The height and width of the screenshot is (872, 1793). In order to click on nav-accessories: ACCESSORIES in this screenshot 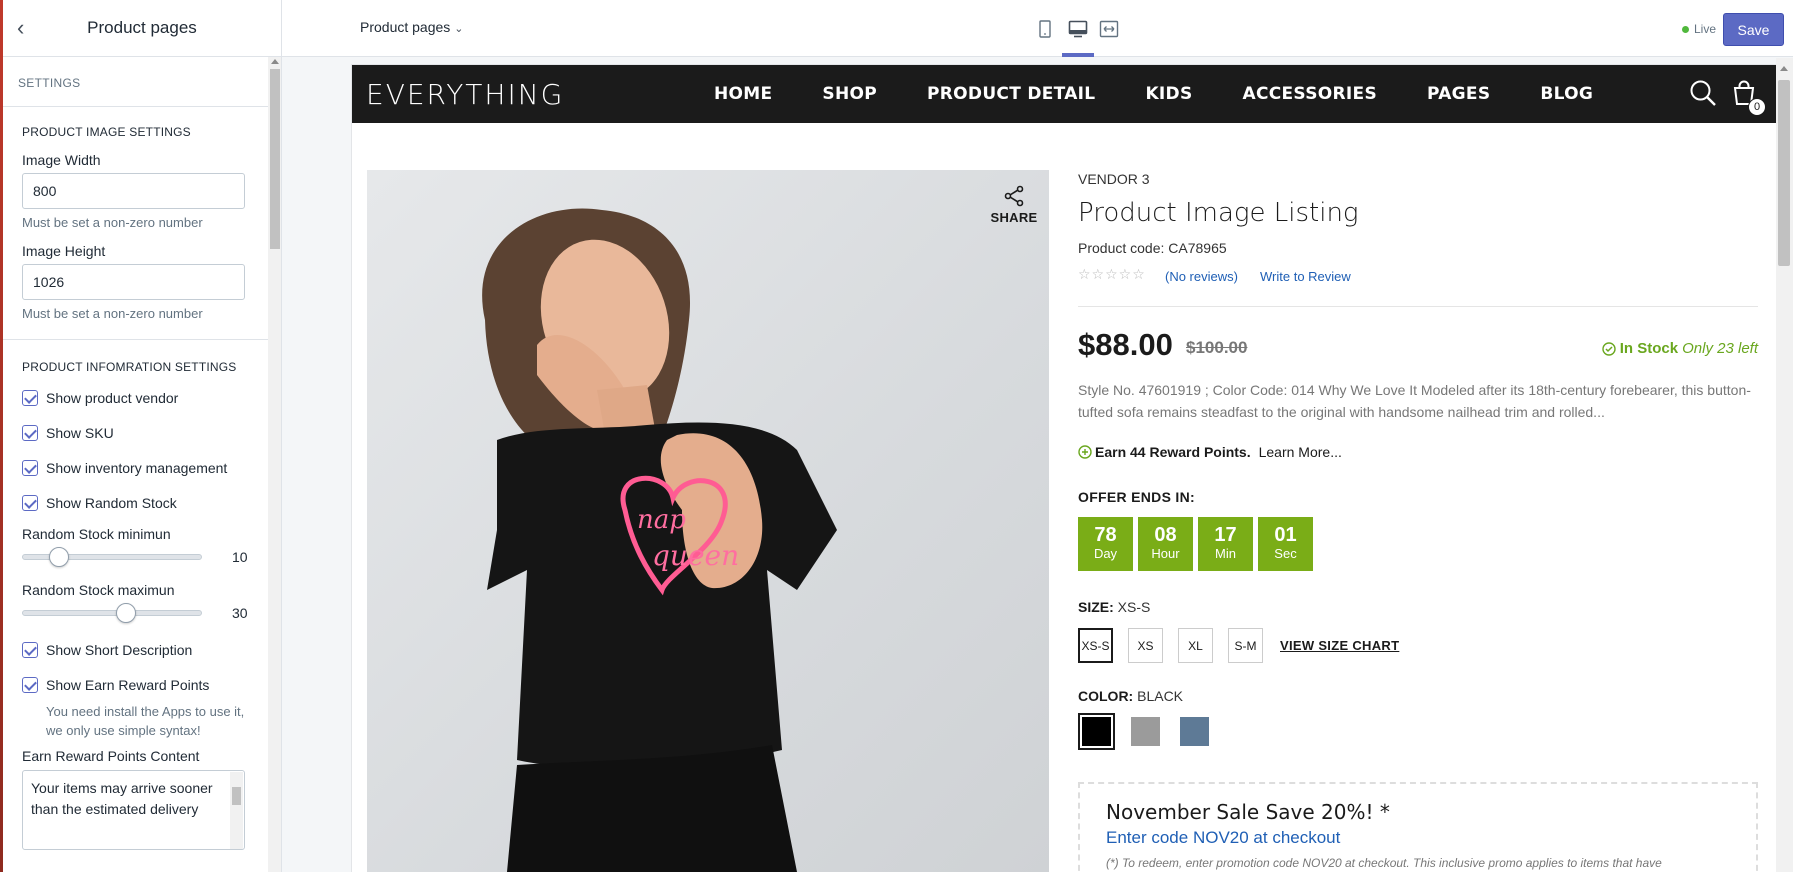, I will do `click(1310, 94)`.